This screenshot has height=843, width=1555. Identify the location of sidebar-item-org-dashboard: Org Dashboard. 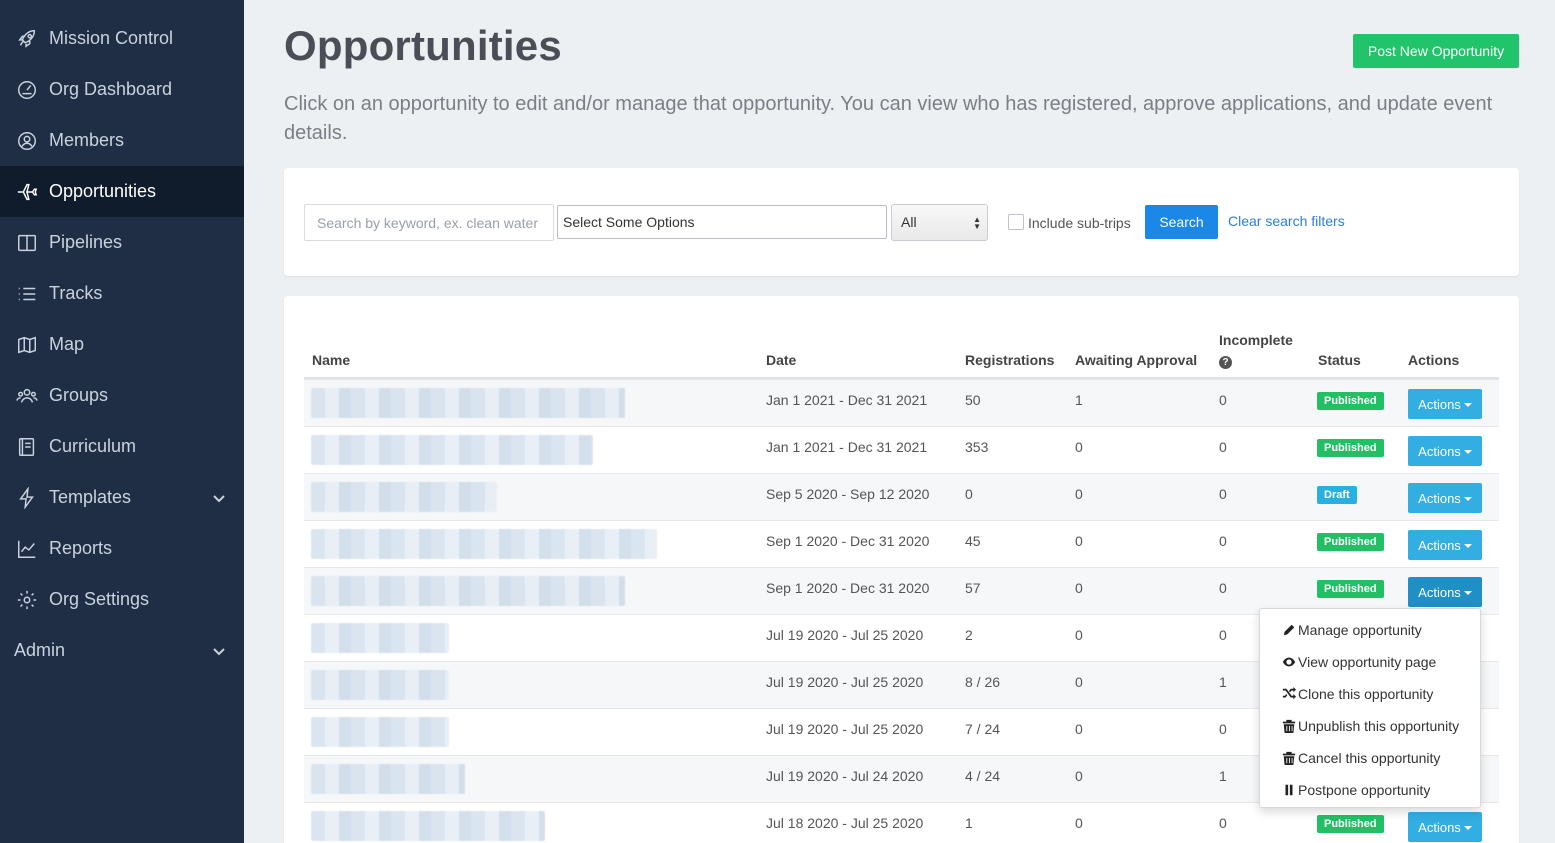
(122, 89).